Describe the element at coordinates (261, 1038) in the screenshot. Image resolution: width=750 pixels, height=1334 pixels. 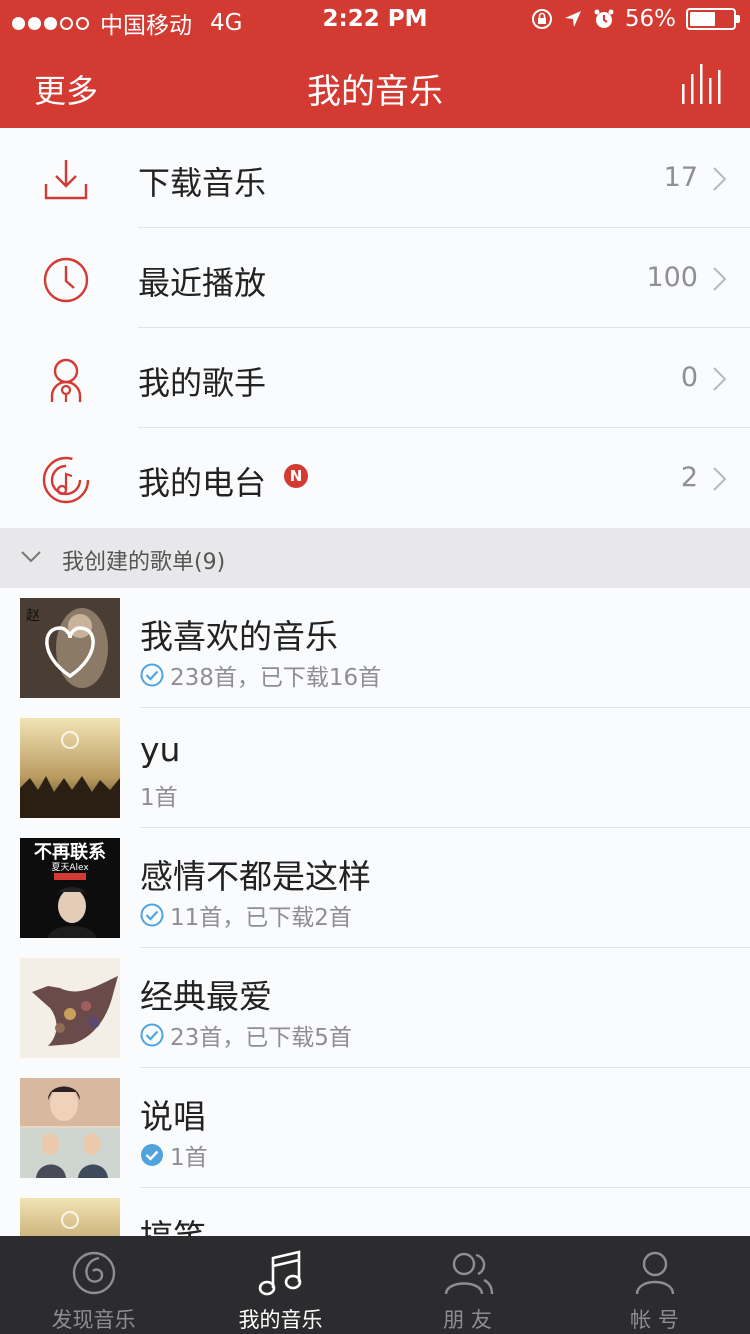
I see `playlist-meta-text: 23首，已下载5首` at that location.